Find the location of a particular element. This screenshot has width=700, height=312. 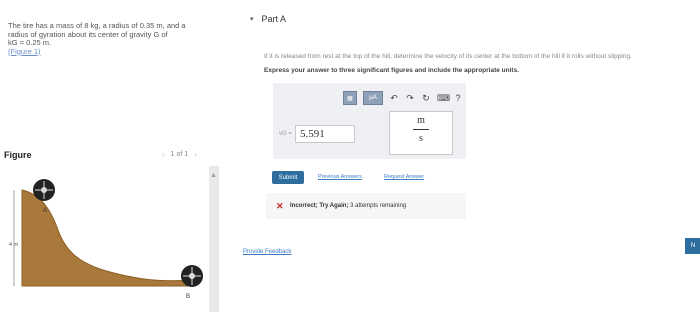

figure-heading: Figure is located at coordinates (18, 155).